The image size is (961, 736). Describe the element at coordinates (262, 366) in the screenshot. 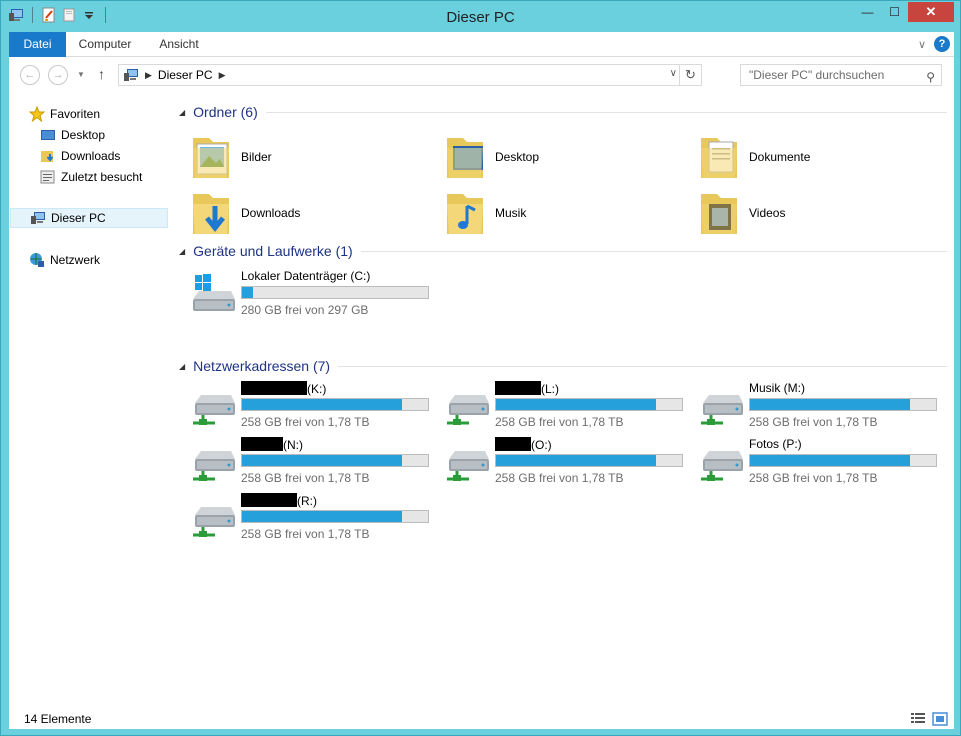

I see `group-label: Netzwerkadressen (7)` at that location.